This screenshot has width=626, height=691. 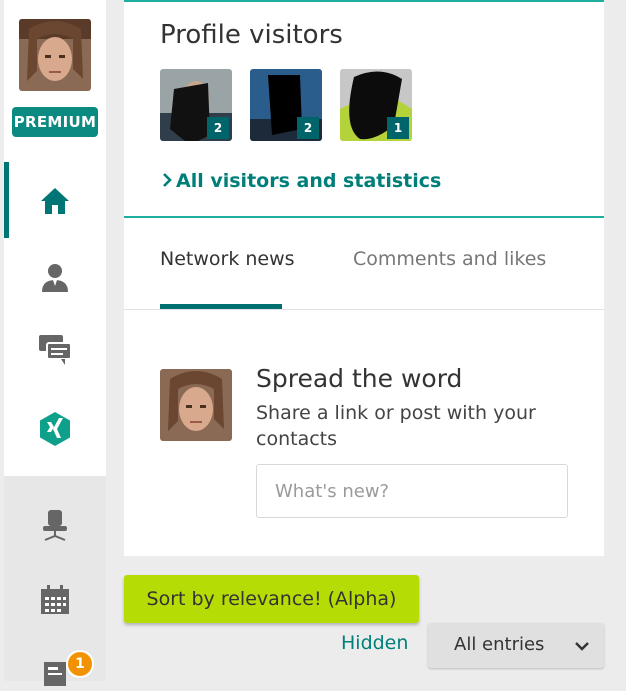 I want to click on messages-icon, so click(x=55, y=350).